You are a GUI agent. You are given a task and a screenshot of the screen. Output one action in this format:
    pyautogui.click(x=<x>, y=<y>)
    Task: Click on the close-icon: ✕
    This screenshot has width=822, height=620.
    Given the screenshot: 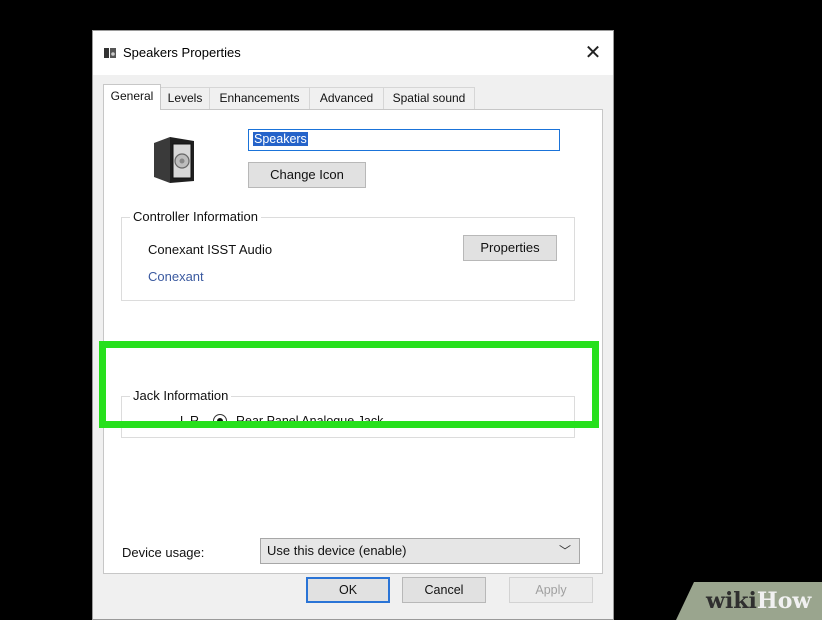 What is the action you would take?
    pyautogui.click(x=593, y=53)
    